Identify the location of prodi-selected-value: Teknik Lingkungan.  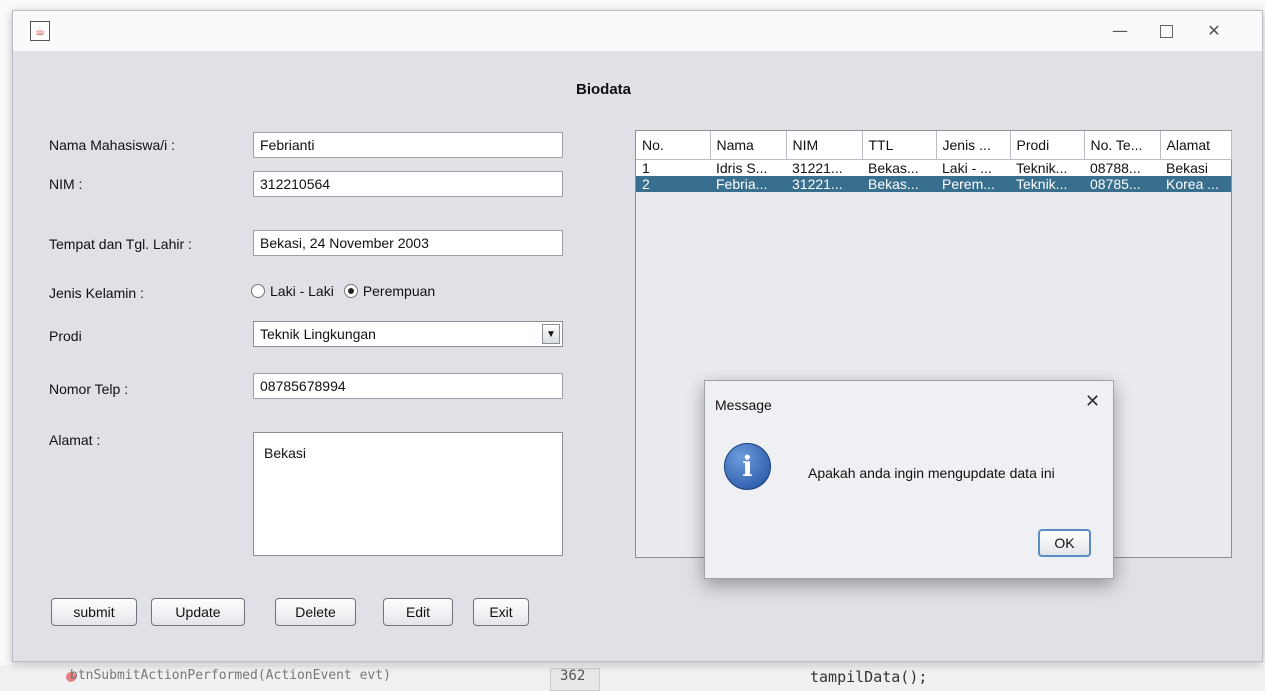
(318, 334).